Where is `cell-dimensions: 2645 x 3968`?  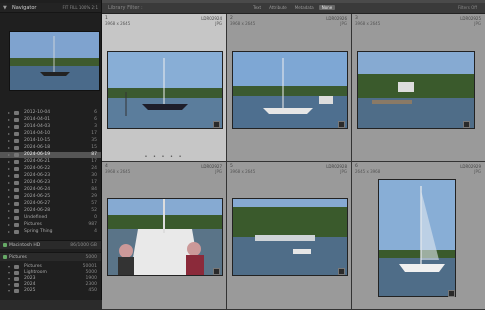 cell-dimensions: 2645 x 3968 is located at coordinates (368, 171).